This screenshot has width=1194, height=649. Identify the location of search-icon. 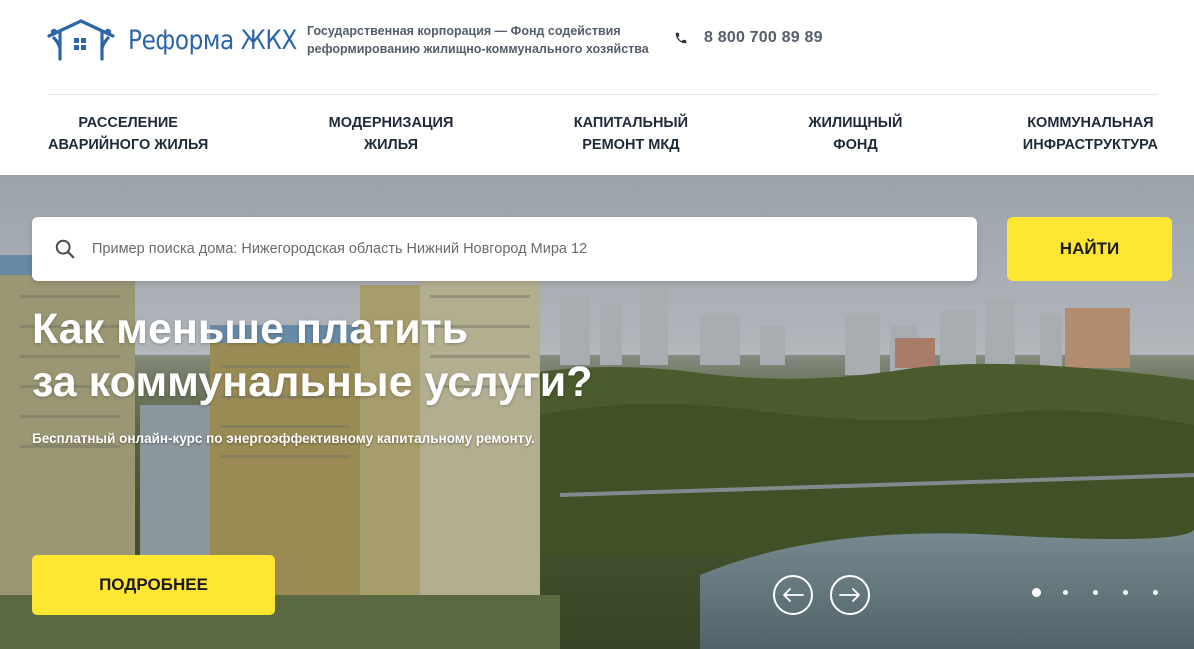
(65, 249).